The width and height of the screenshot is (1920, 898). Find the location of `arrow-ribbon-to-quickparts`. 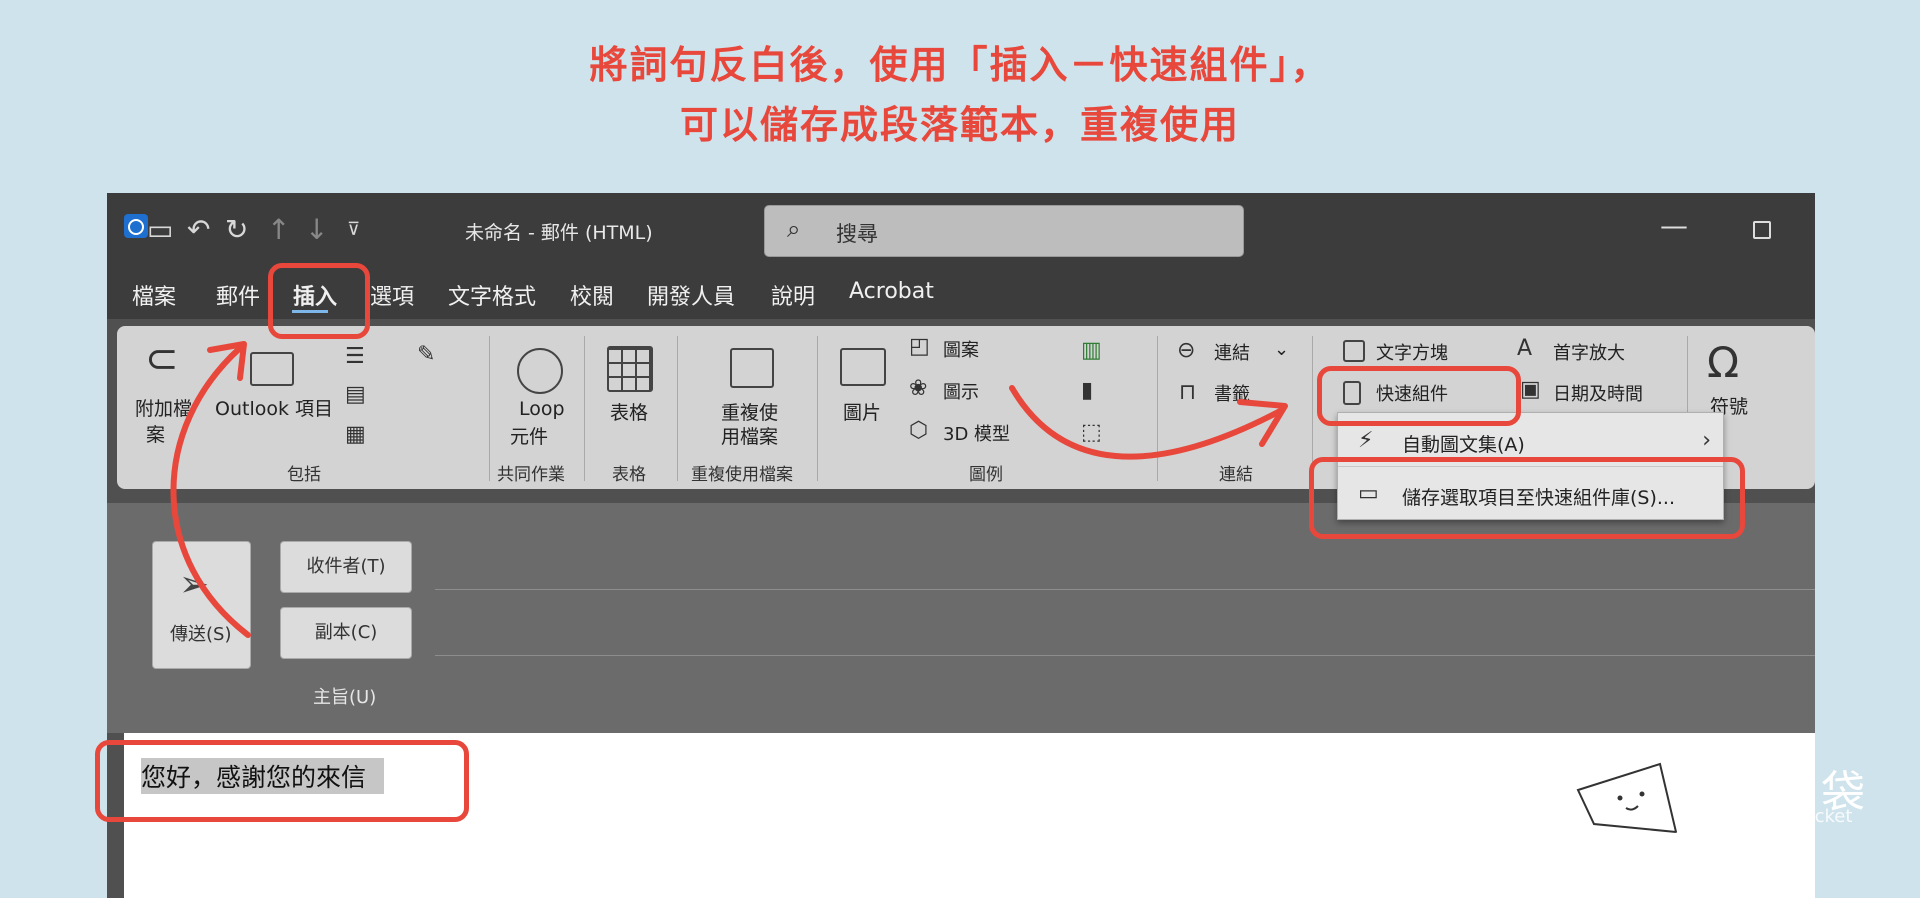

arrow-ribbon-to-quickparts is located at coordinates (1147, 422).